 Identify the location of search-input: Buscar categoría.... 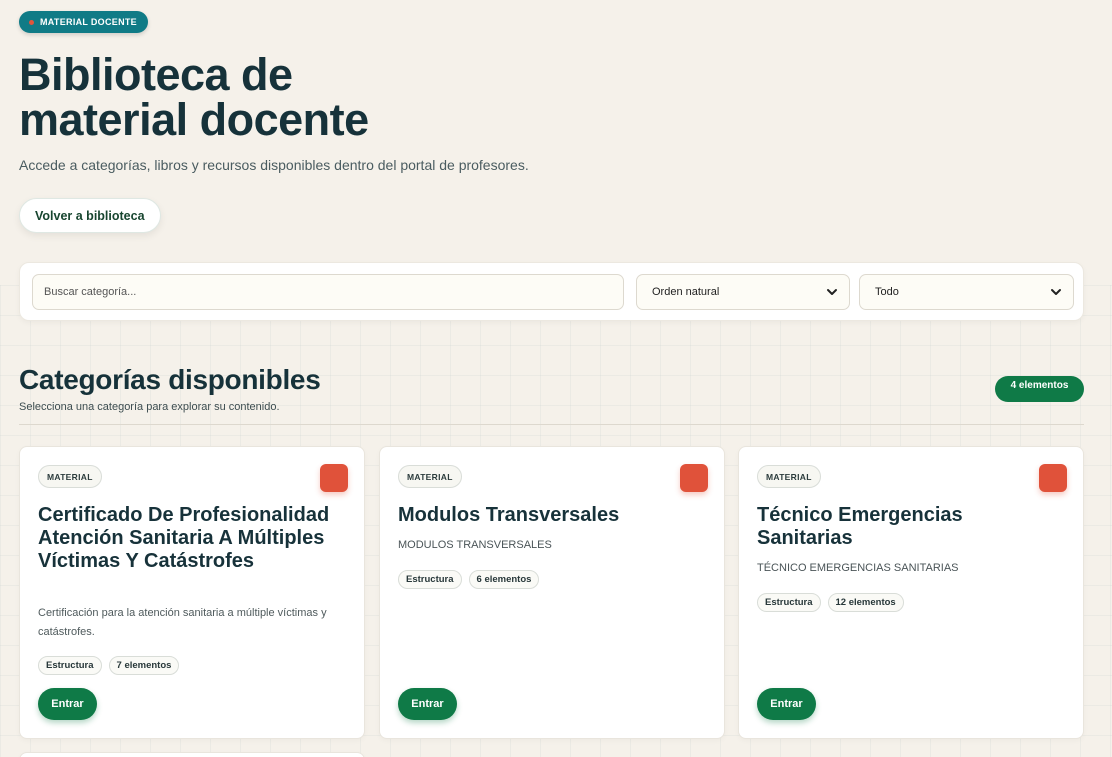
(328, 292).